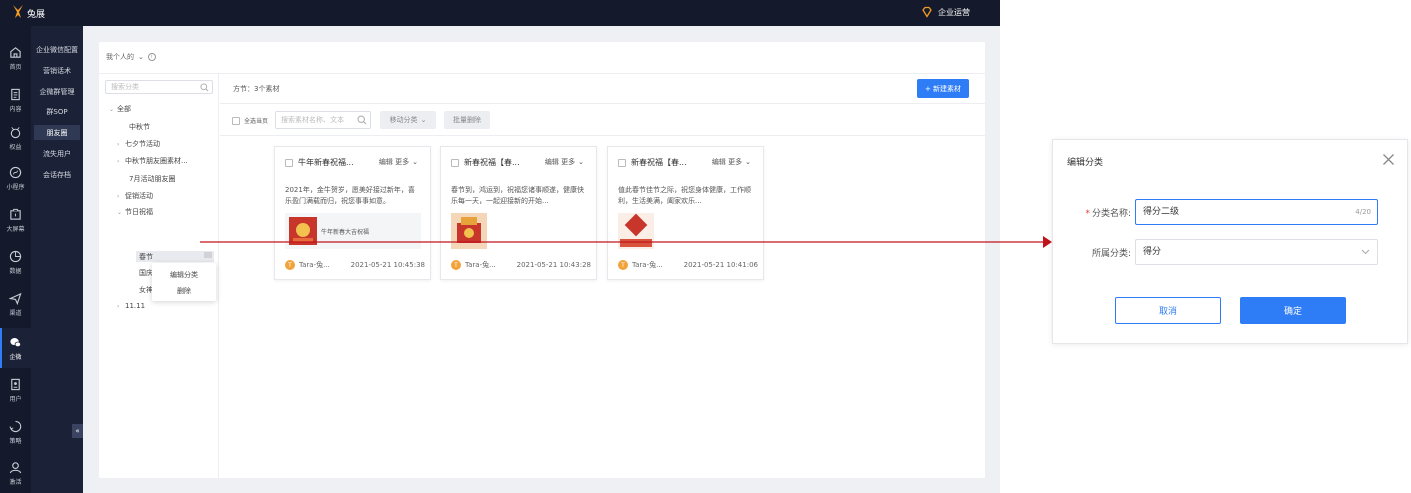 The image size is (1411, 493). I want to click on nav-item-strategy: 策略, so click(15, 432).